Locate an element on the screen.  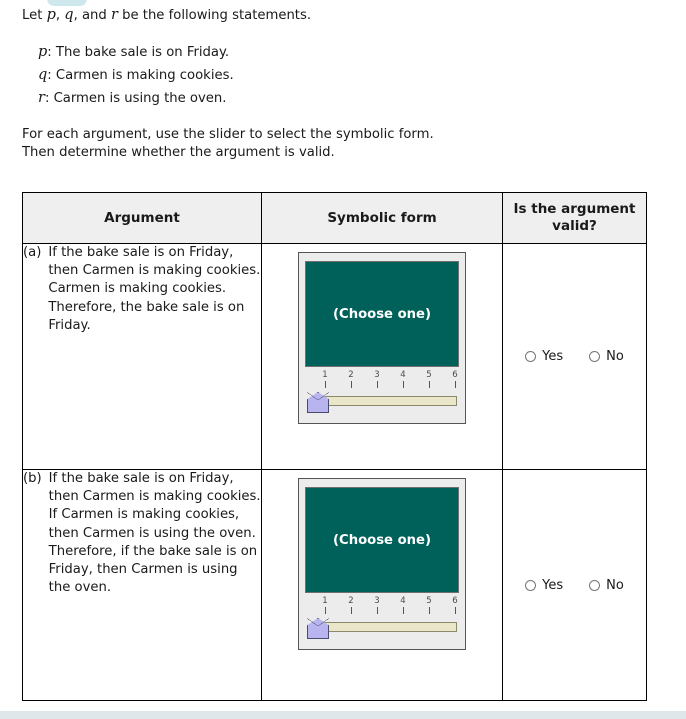
slider-display-a: (Choose one) is located at coordinates (382, 314).